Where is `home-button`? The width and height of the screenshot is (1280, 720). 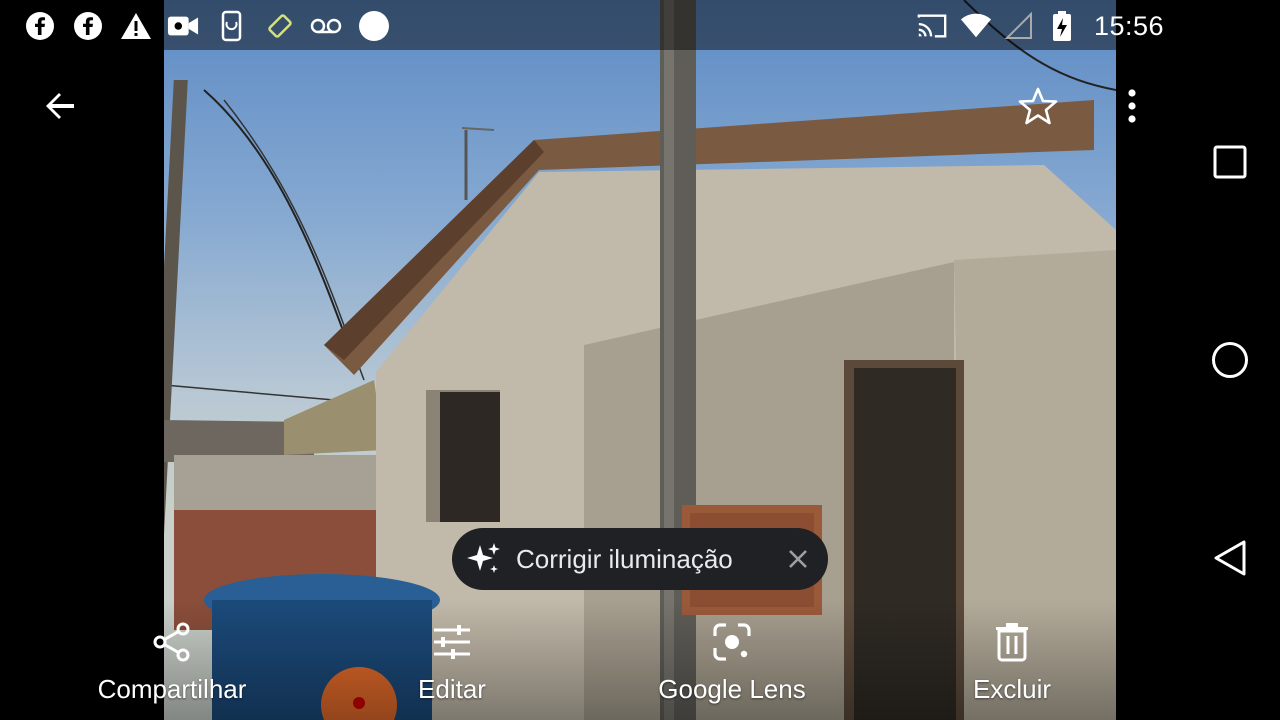 home-button is located at coordinates (1230, 360).